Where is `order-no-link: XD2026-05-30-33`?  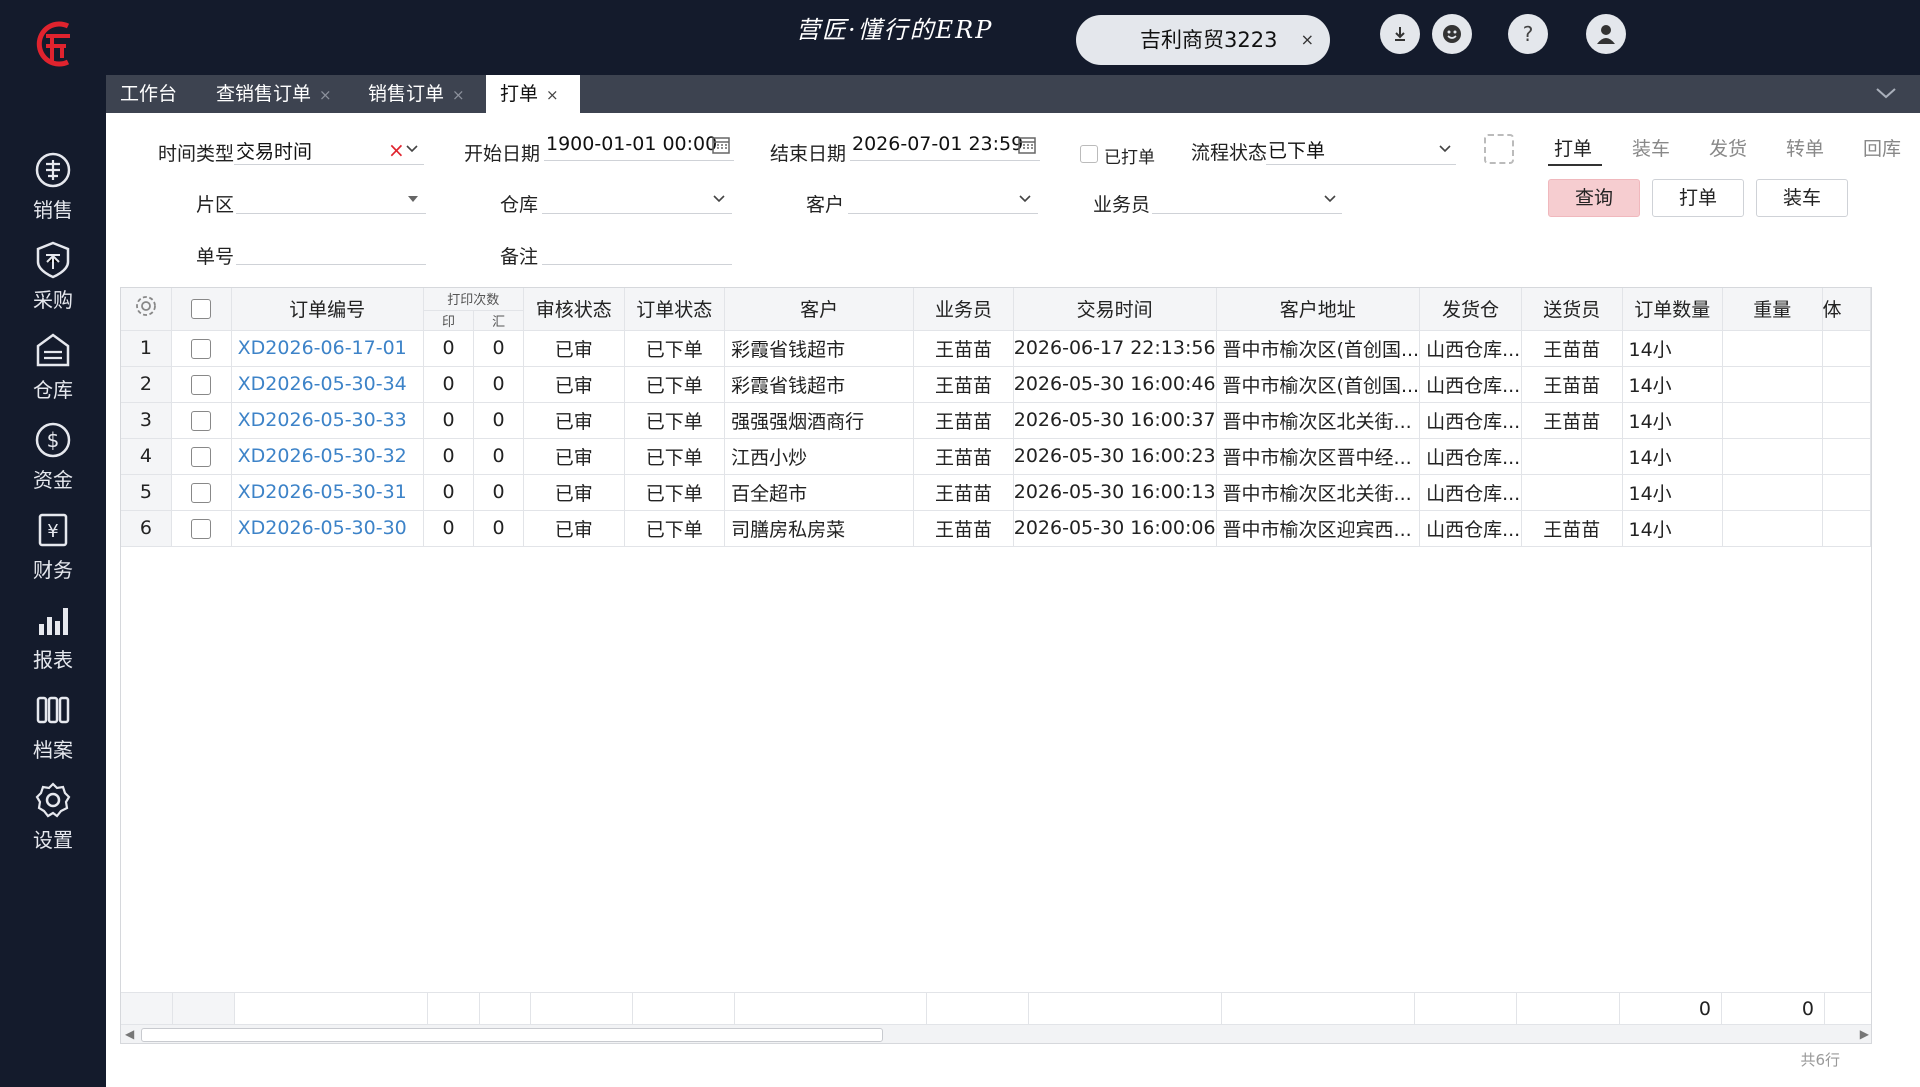
order-no-link: XD2026-05-30-33 is located at coordinates (327, 420).